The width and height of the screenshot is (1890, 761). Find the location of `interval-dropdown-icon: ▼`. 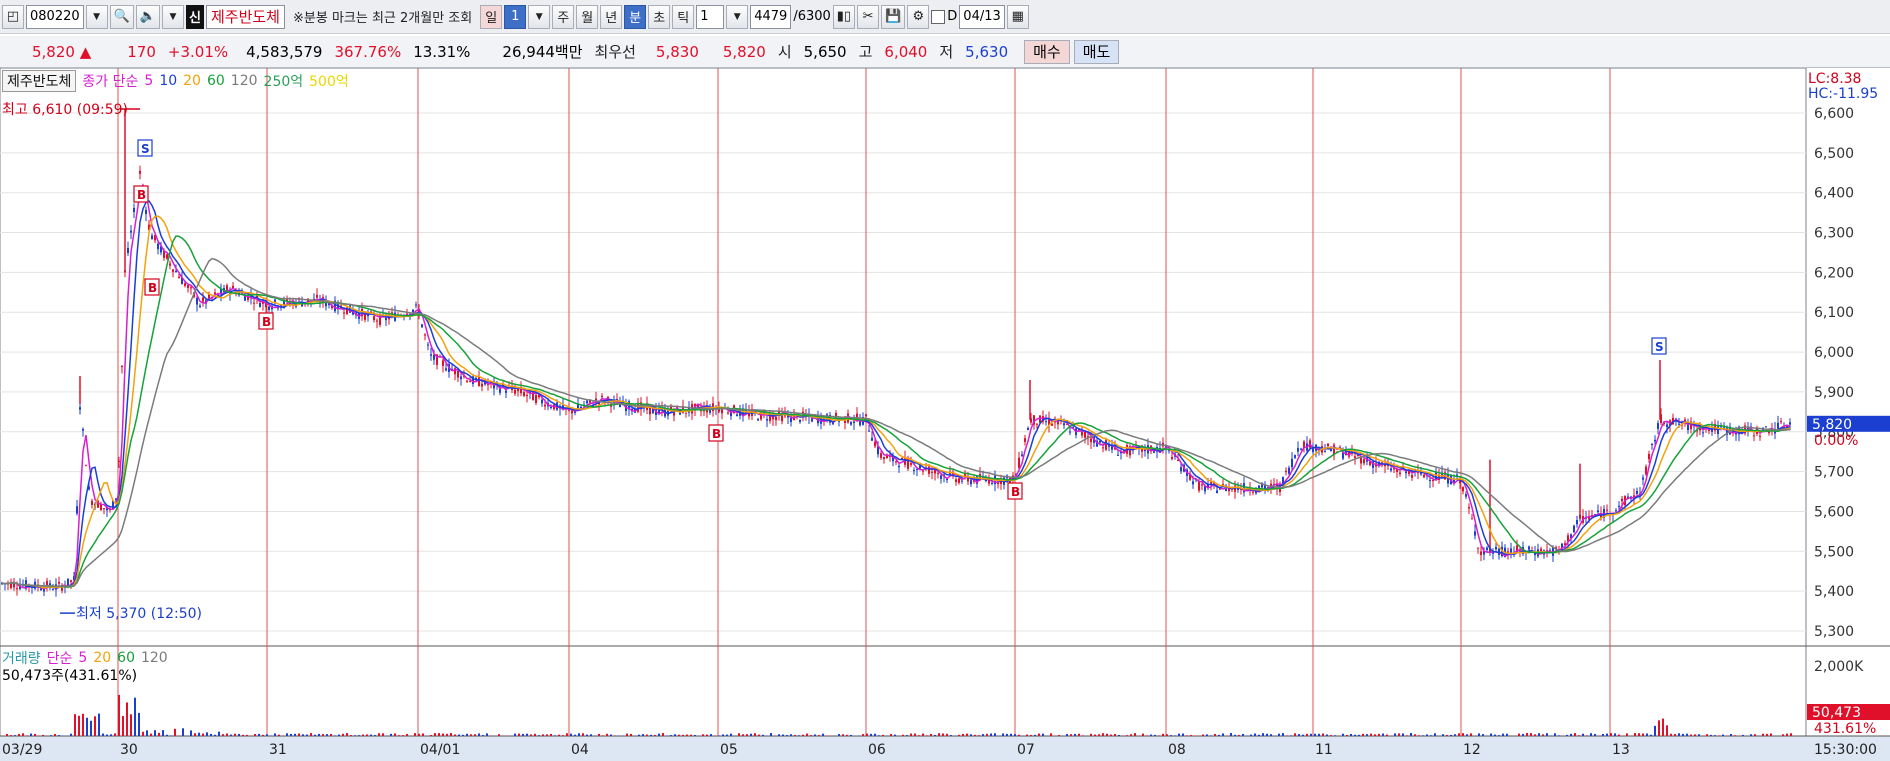

interval-dropdown-icon: ▼ is located at coordinates (737, 16).